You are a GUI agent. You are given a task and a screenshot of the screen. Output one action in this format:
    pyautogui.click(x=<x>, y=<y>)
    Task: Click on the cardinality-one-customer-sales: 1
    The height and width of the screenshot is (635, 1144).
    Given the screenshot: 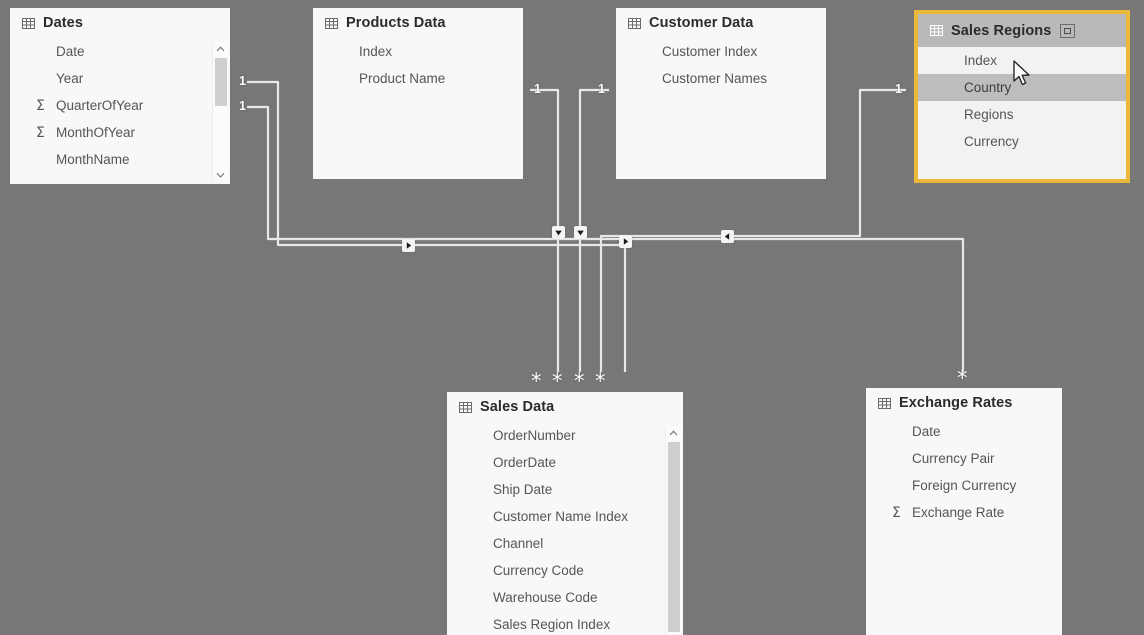 What is the action you would take?
    pyautogui.click(x=601, y=89)
    